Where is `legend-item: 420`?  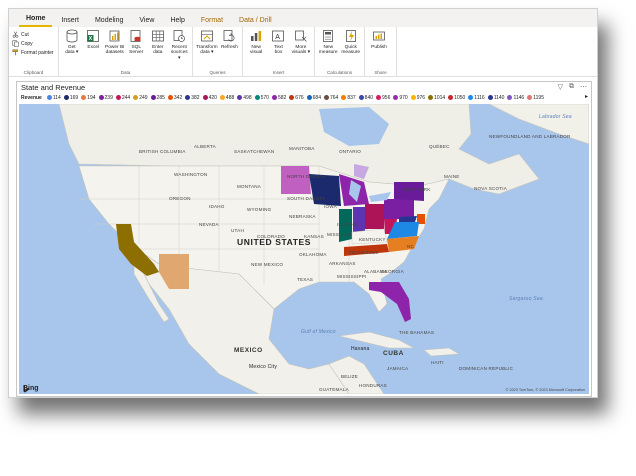
legend-item: 420 is located at coordinates (209, 98).